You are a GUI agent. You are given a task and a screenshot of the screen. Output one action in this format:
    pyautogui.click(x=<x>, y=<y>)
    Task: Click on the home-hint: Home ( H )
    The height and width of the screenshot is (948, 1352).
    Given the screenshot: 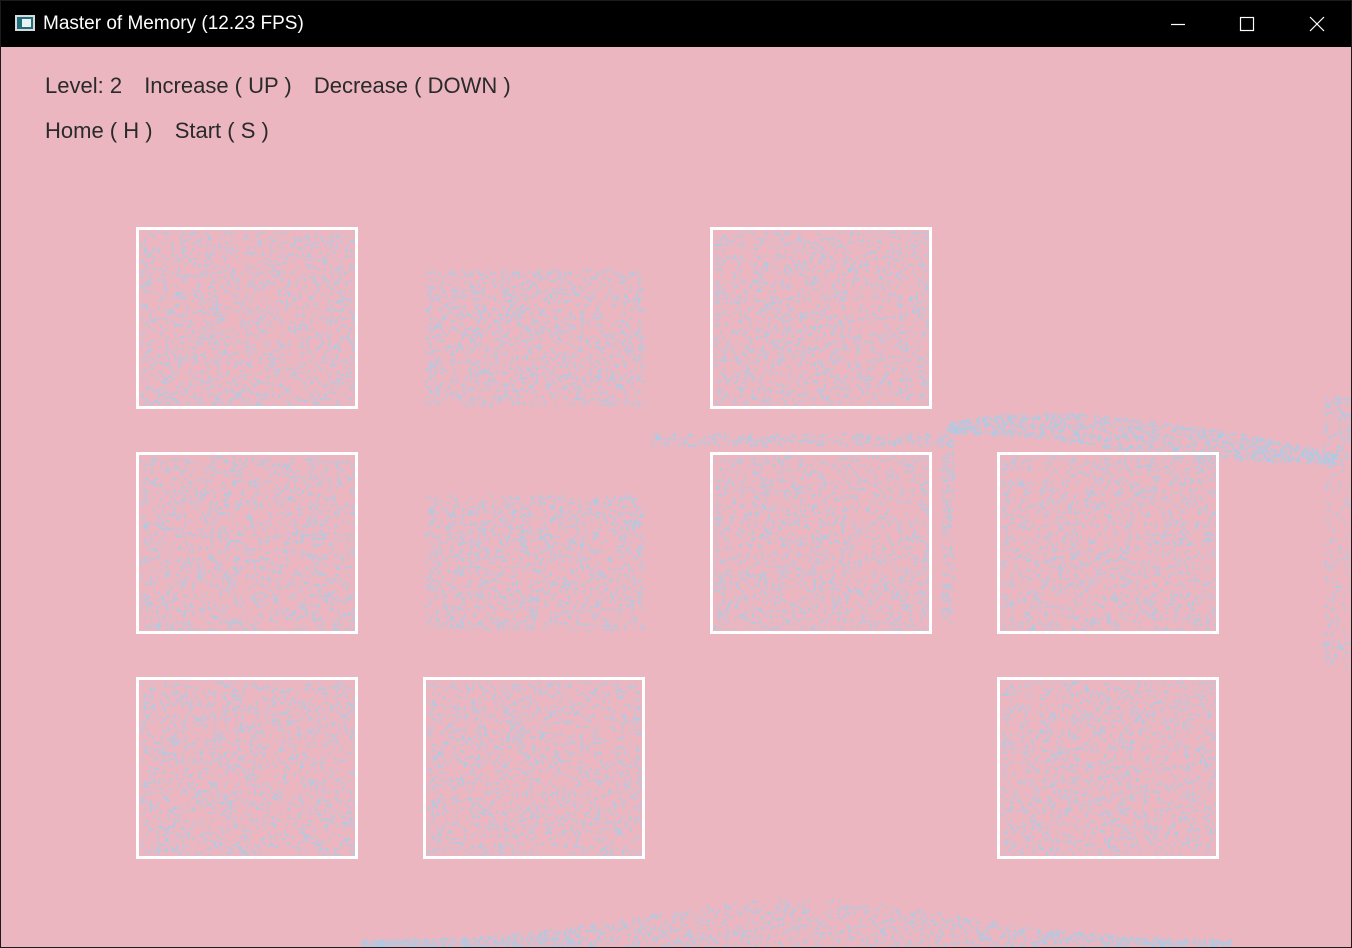 What is the action you would take?
    pyautogui.click(x=99, y=130)
    